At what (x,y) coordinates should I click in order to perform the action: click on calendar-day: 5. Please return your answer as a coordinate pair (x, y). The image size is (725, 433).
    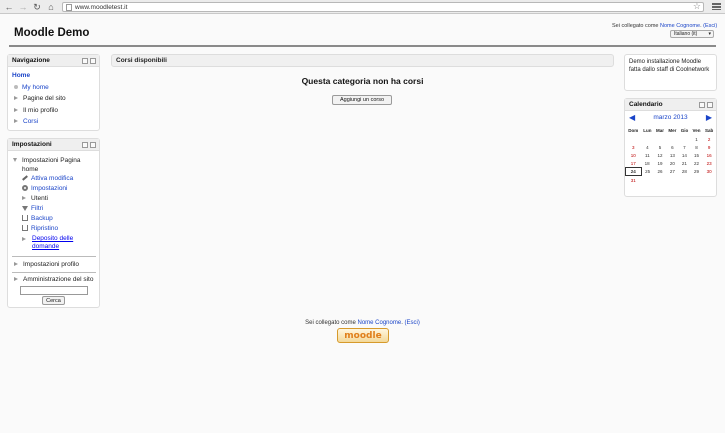
    Looking at the image, I should click on (660, 147).